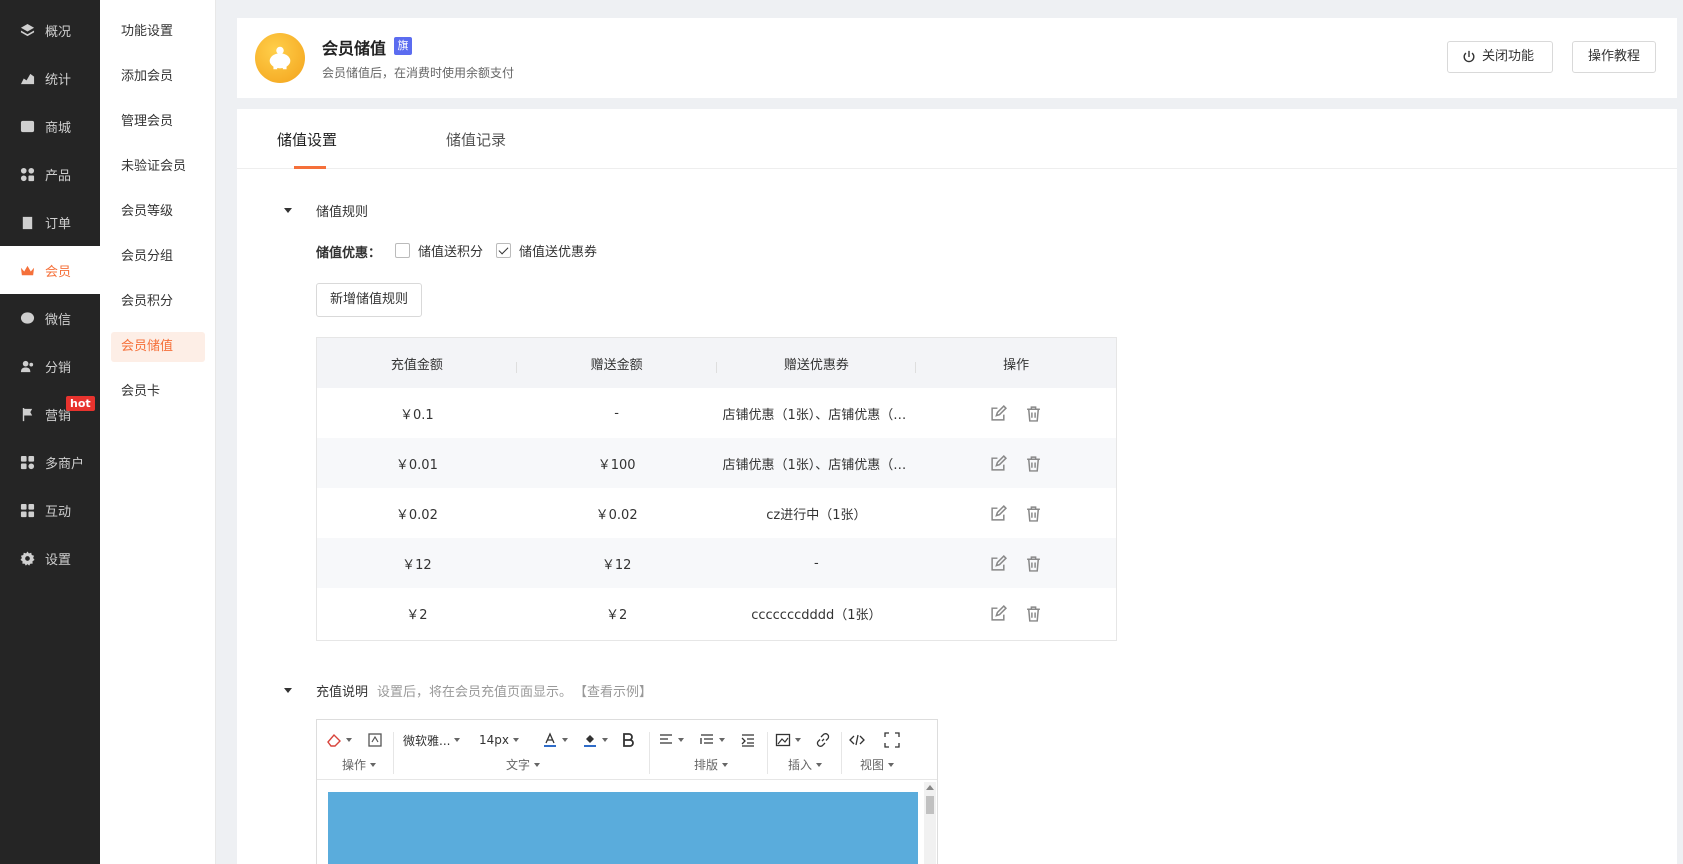 The height and width of the screenshot is (864, 1683). What do you see at coordinates (339, 740) in the screenshot?
I see `eraser-icon` at bounding box center [339, 740].